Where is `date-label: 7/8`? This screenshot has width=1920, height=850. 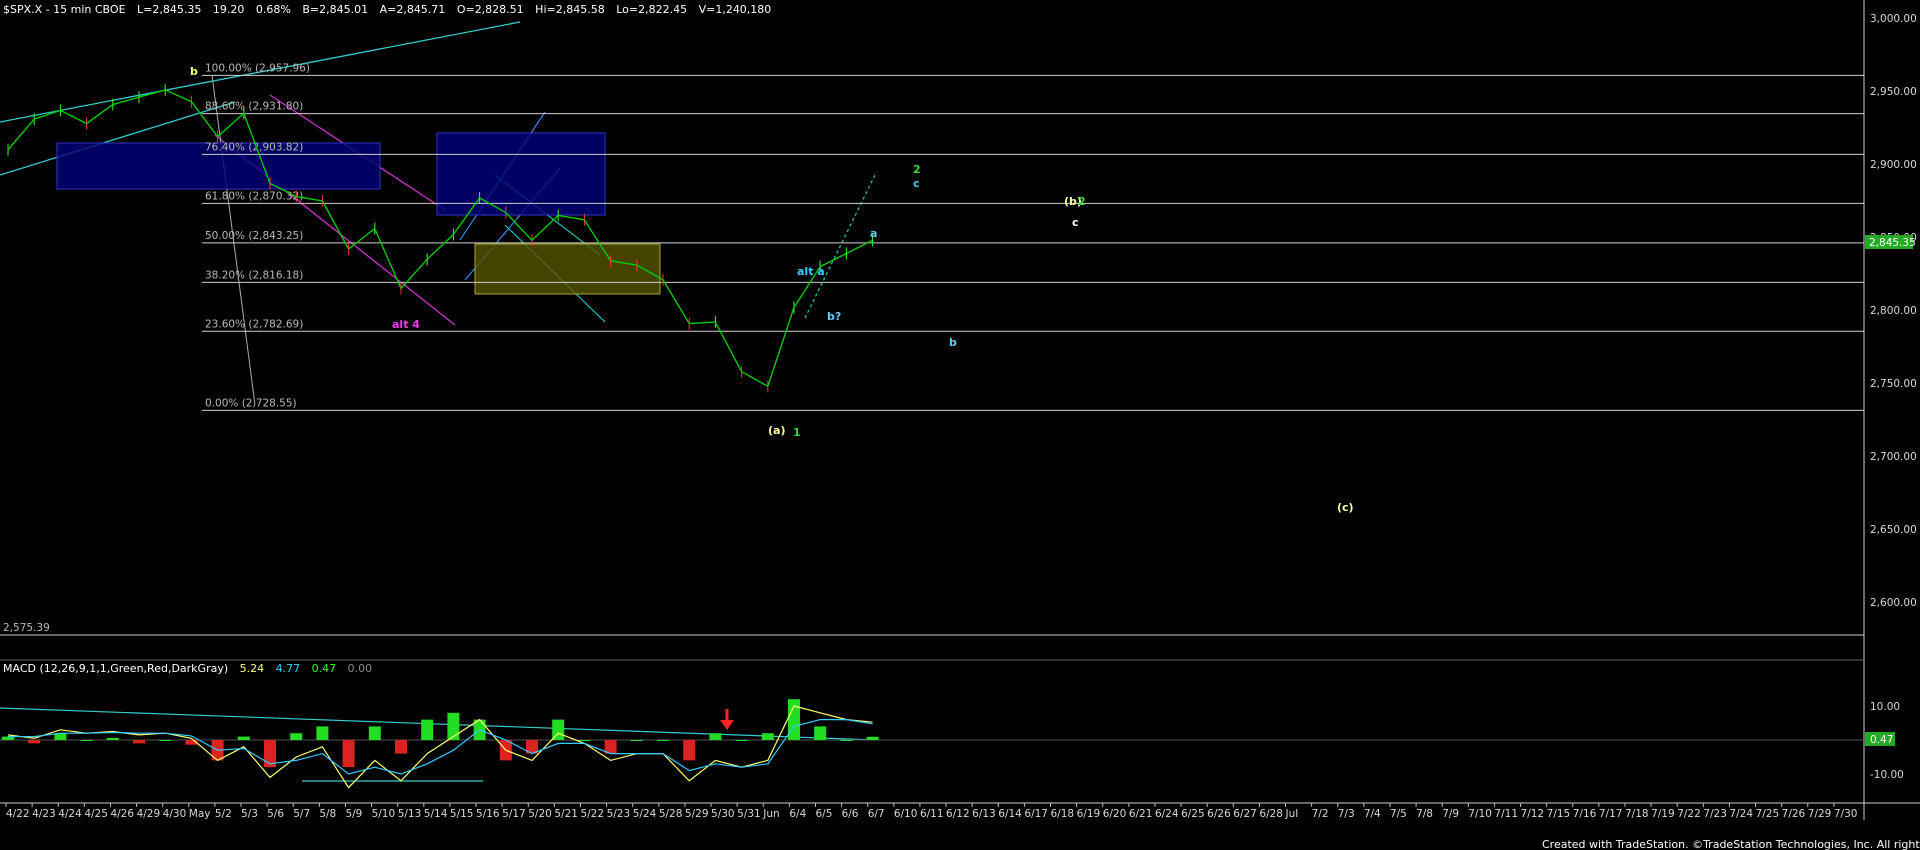 date-label: 7/8 is located at coordinates (1424, 814).